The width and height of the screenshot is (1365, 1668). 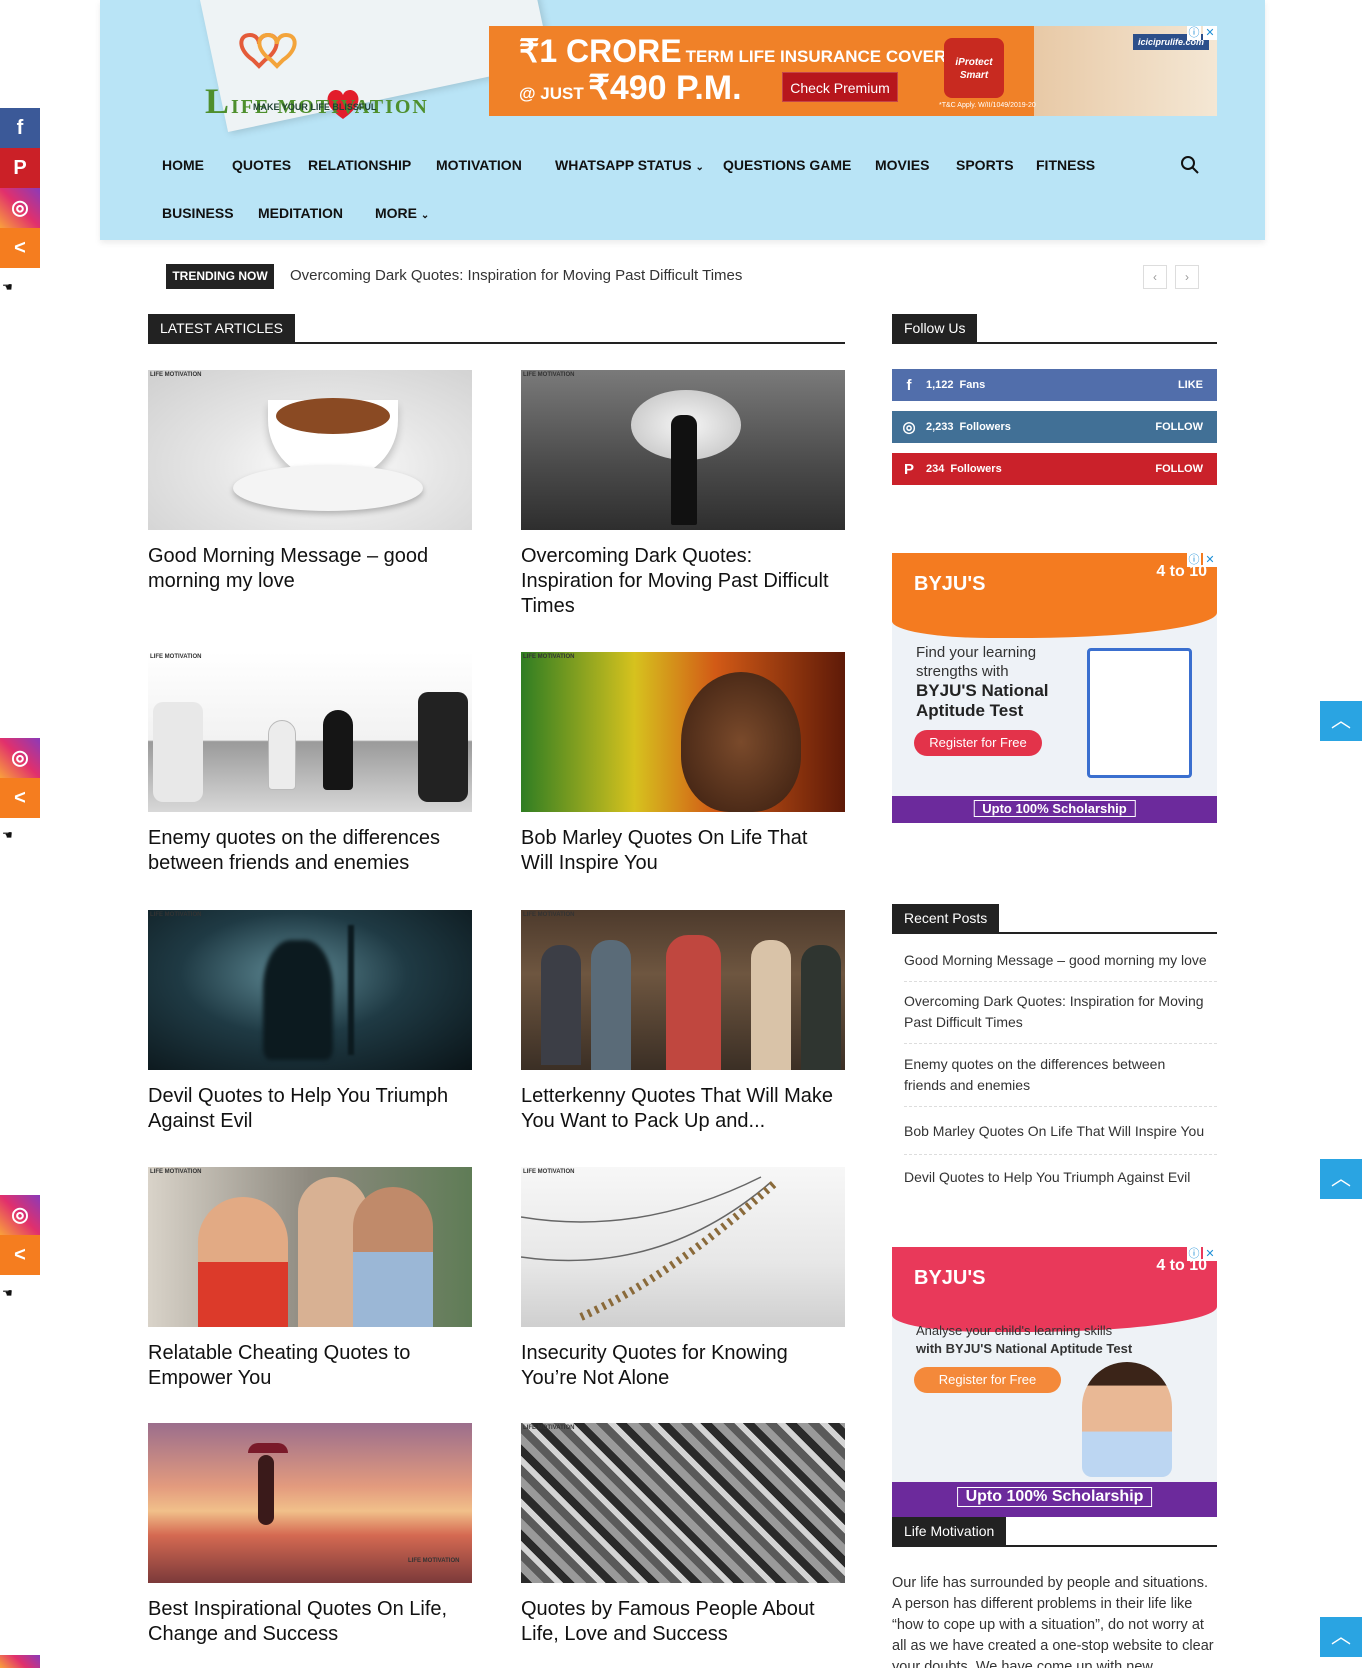 I want to click on pinterest-icon: P, so click(x=20, y=168).